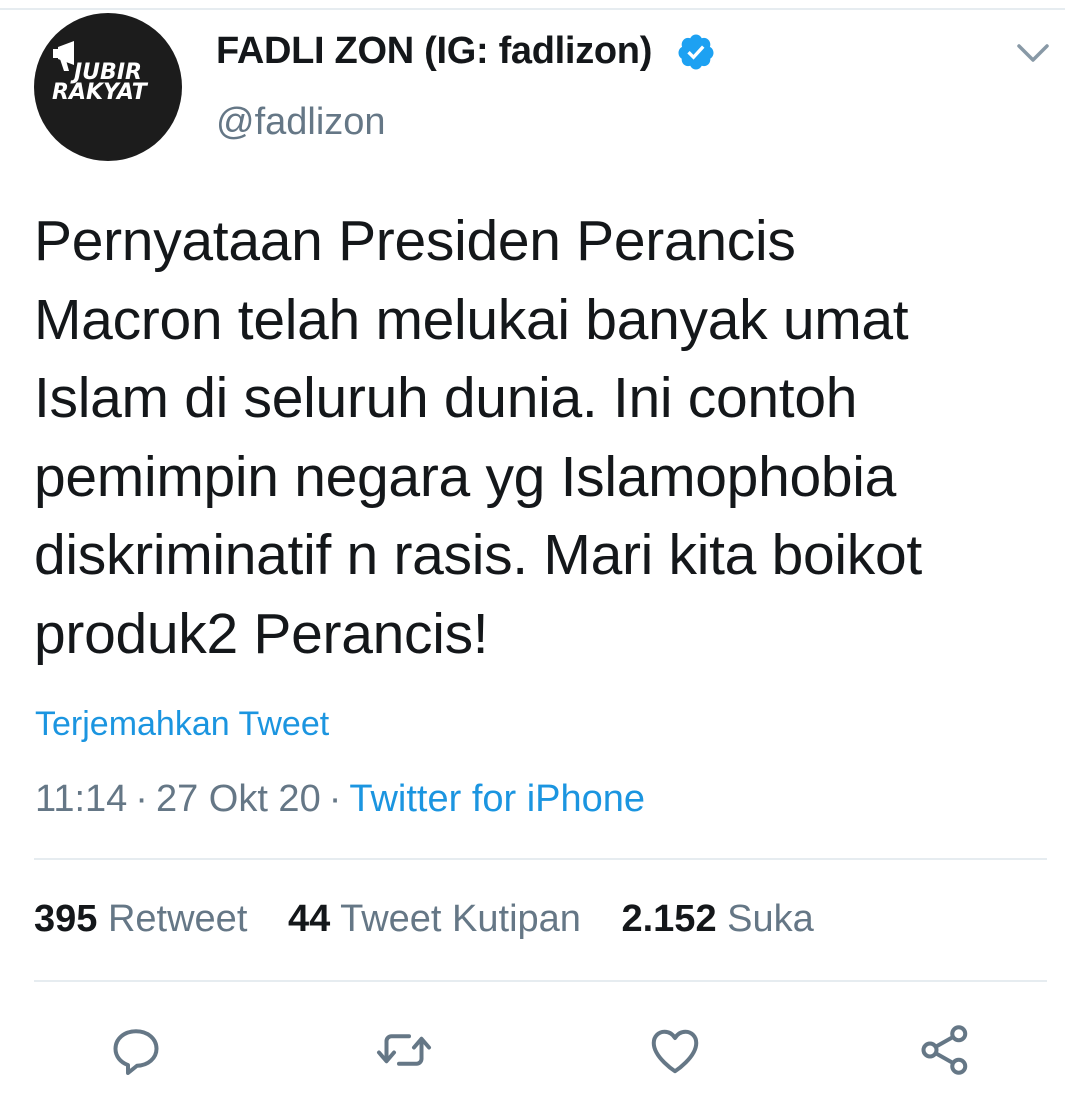 This screenshot has height=1106, width=1065. What do you see at coordinates (66, 919) in the screenshot?
I see `retweets-count: 395` at bounding box center [66, 919].